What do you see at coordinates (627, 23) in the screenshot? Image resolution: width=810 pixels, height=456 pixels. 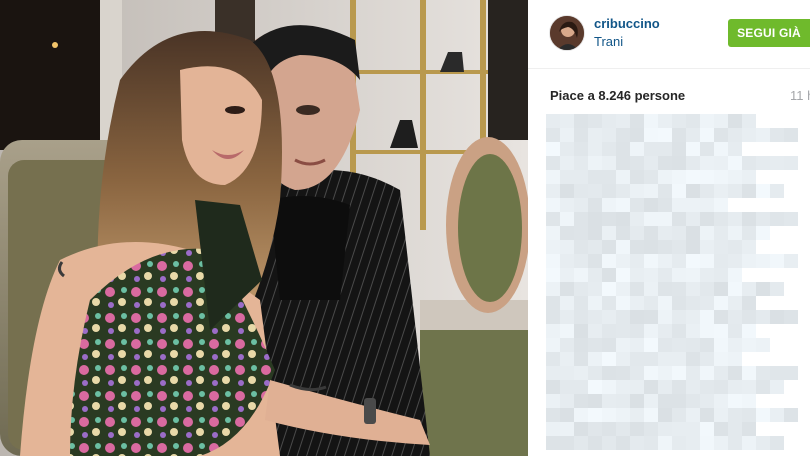 I see `username-link: cribuccino` at bounding box center [627, 23].